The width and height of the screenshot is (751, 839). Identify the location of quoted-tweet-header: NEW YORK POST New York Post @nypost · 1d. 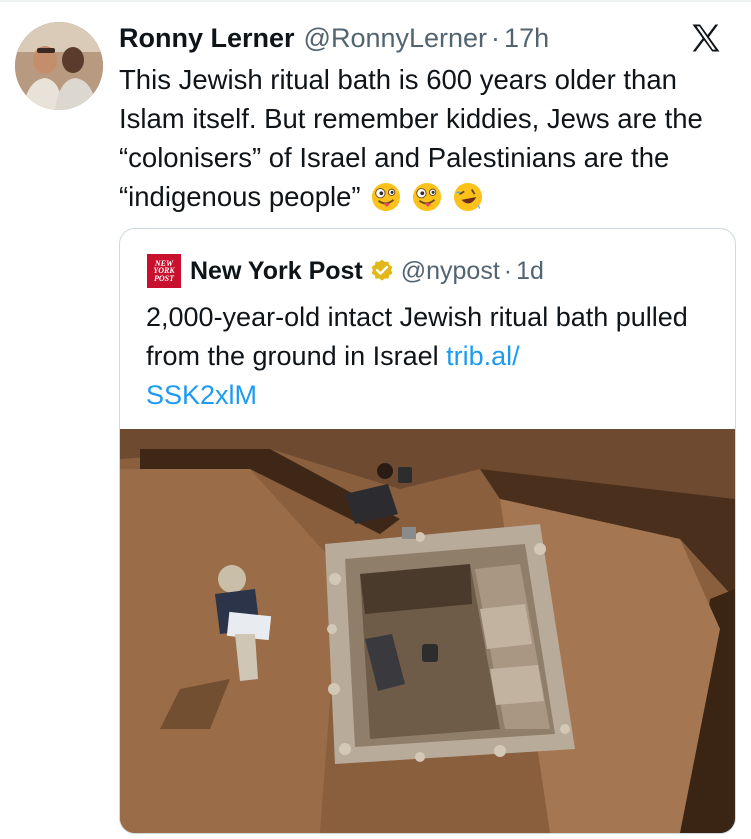
(345, 271).